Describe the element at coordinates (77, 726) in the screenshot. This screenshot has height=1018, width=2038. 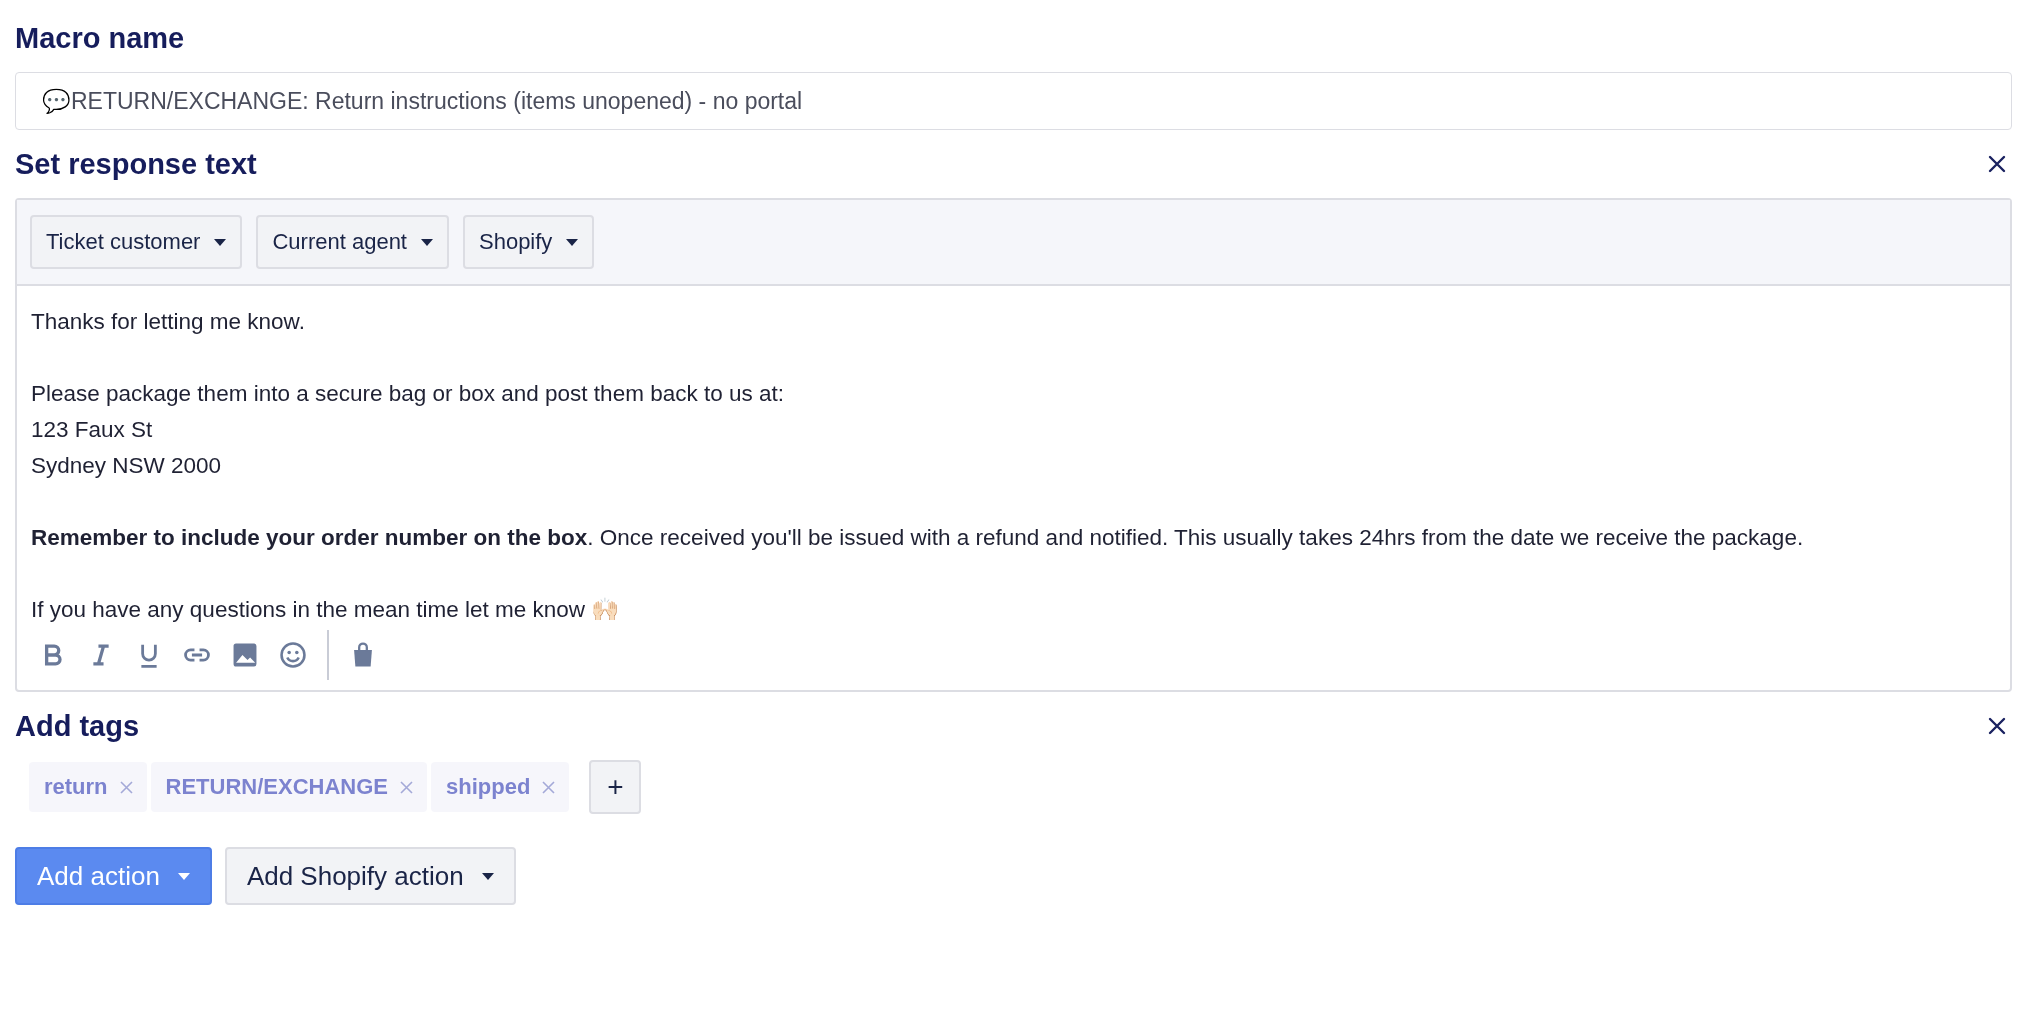
I see `section-title: Add tags` at that location.